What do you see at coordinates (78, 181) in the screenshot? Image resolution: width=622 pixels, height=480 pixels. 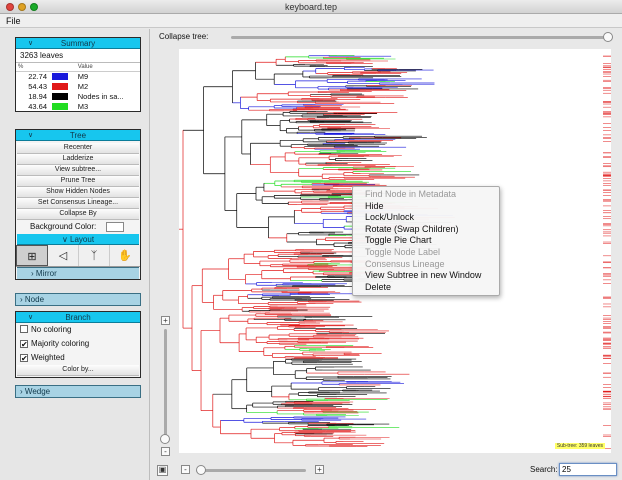 I see `prune-tree-button: Prune Tree` at bounding box center [78, 181].